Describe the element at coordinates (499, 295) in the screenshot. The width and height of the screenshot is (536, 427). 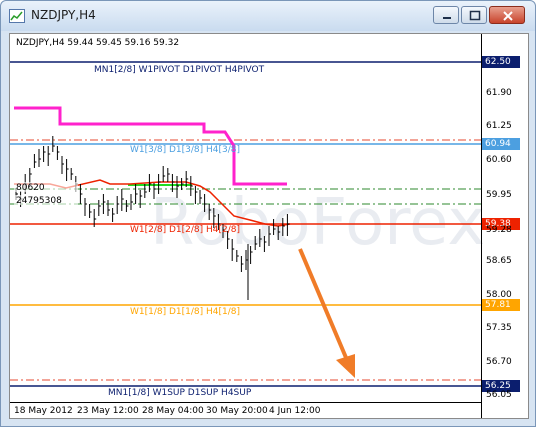
I see `price-tick: 58.00` at that location.